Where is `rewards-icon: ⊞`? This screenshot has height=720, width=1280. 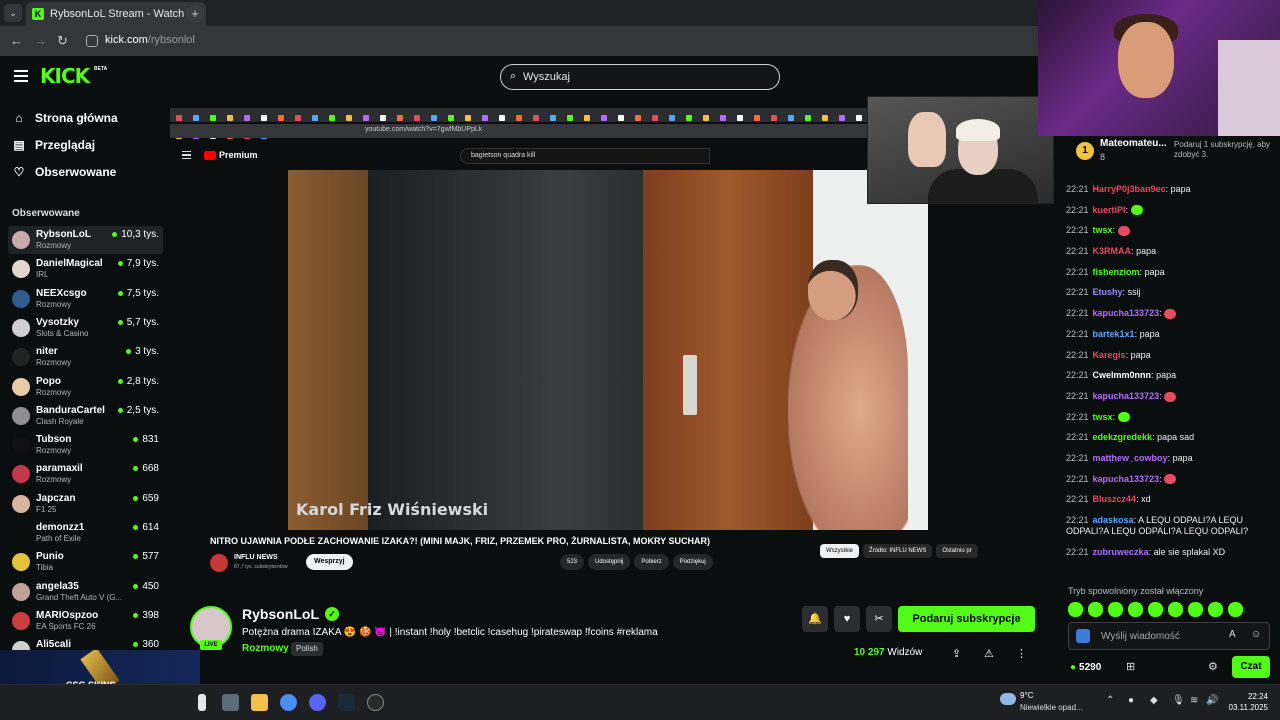
rewards-icon: ⊞ is located at coordinates (1130, 666).